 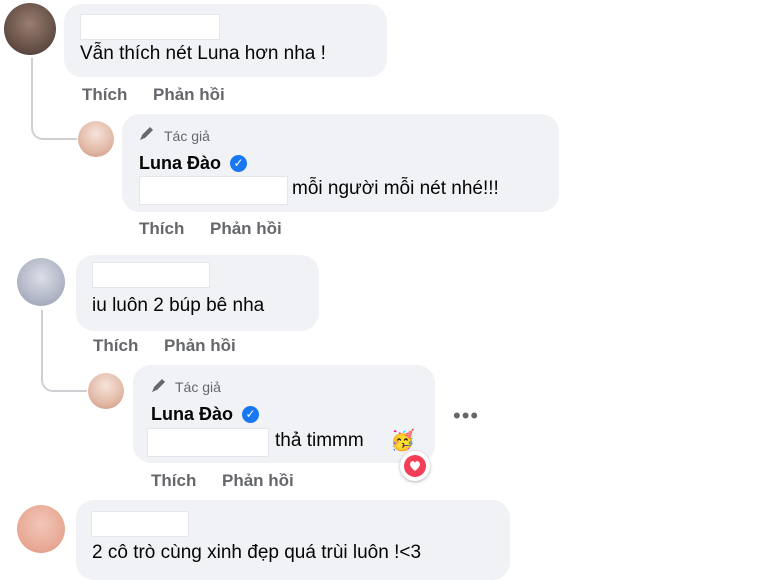 What do you see at coordinates (402, 441) in the screenshot?
I see `party-face-emoji-icon: 🥳` at bounding box center [402, 441].